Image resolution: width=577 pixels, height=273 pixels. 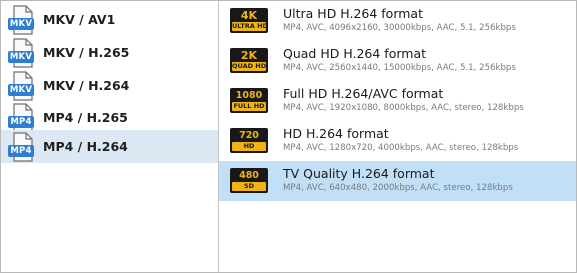 I want to click on preset-title: Full HD H.264/AVC format, so click(x=363, y=93).